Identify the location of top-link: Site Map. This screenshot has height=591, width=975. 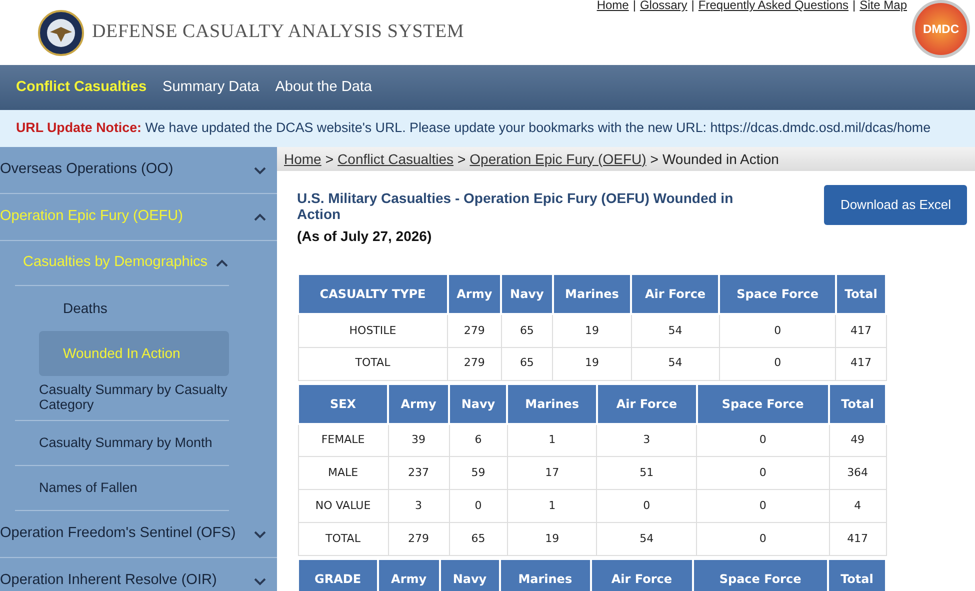
(883, 6).